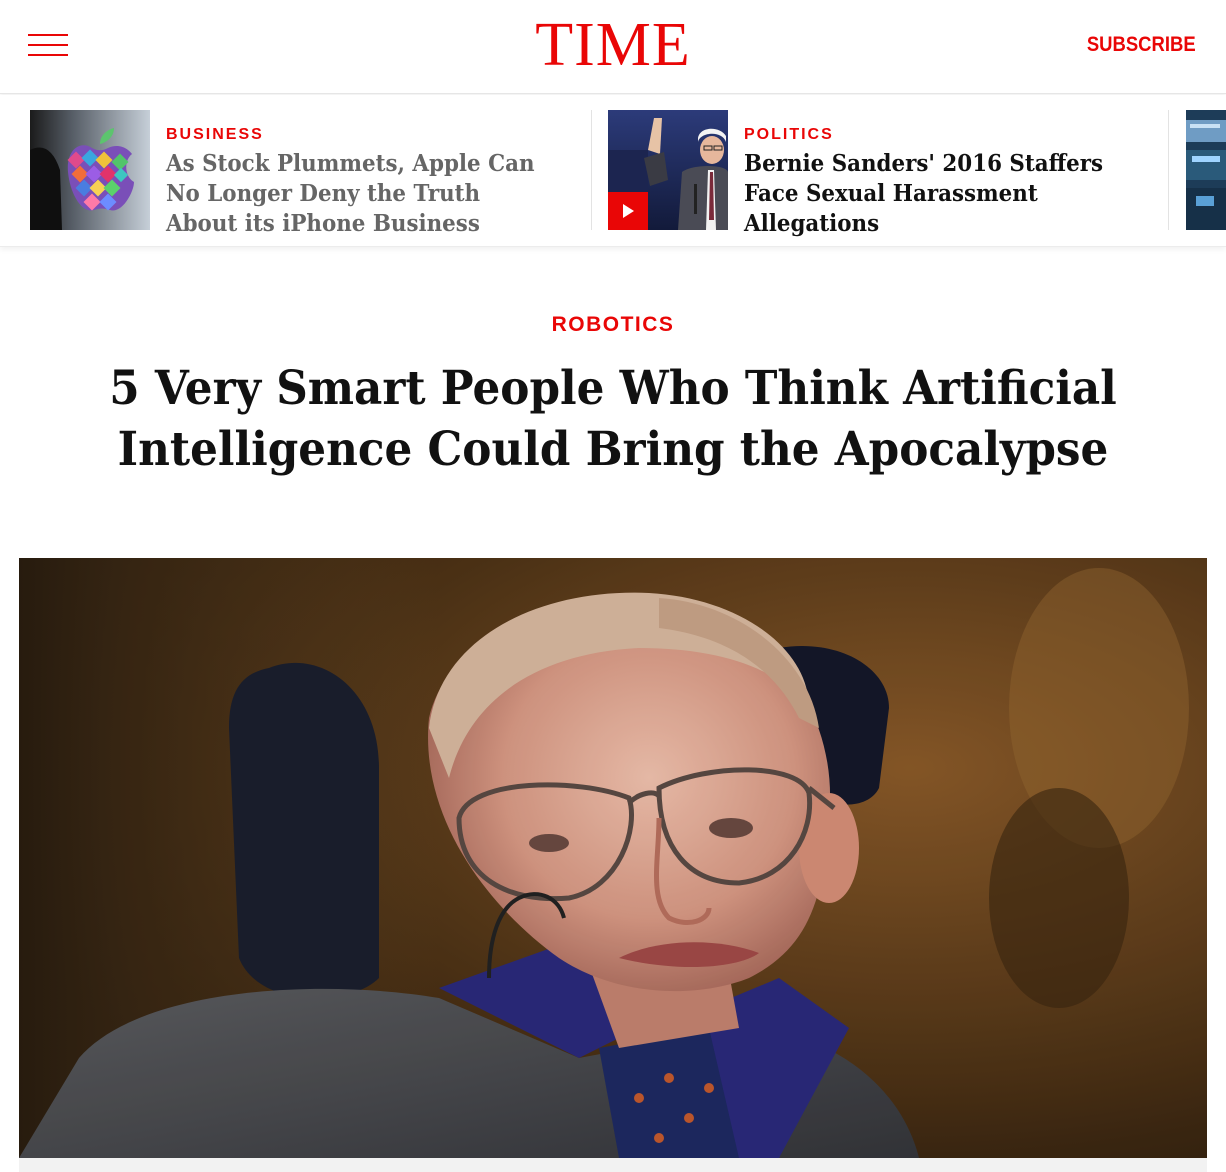 The height and width of the screenshot is (1172, 1226). Describe the element at coordinates (90, 170) in the screenshot. I see `apple-logo-thumbnail` at that location.